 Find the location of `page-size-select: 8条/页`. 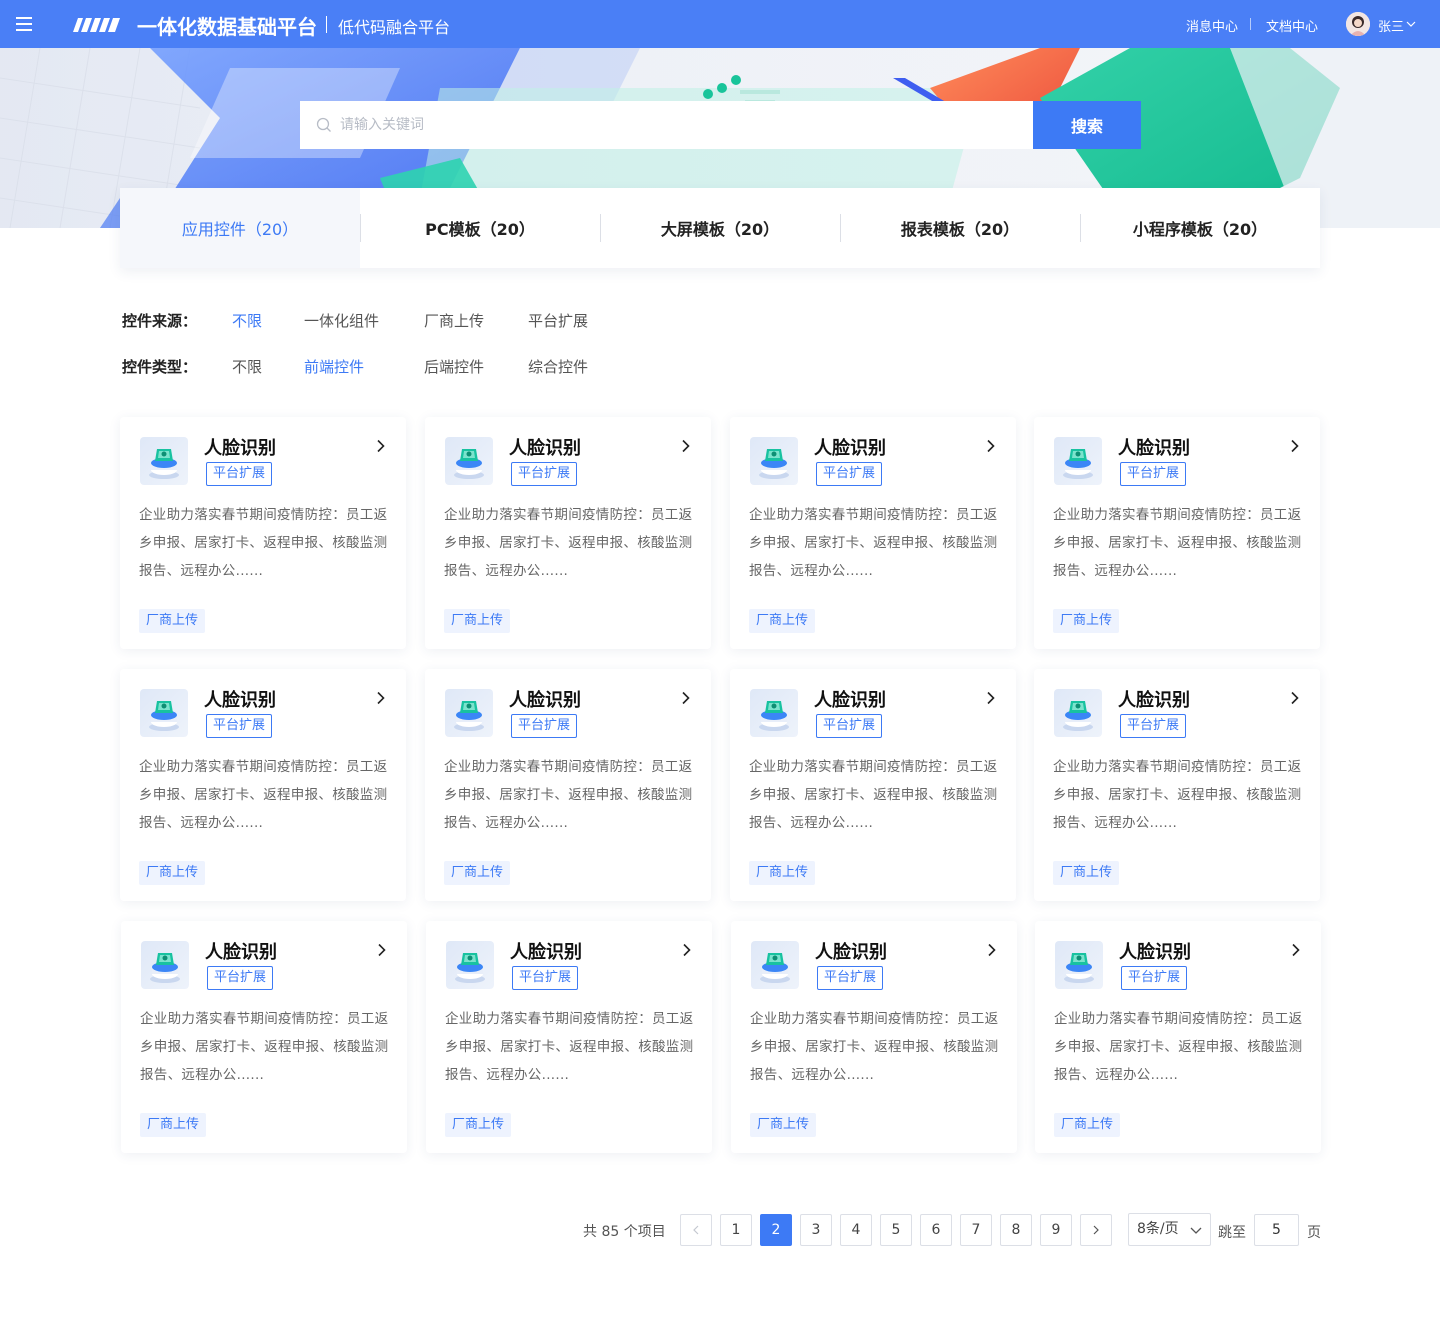

page-size-select: 8条/页 is located at coordinates (1169, 1229).